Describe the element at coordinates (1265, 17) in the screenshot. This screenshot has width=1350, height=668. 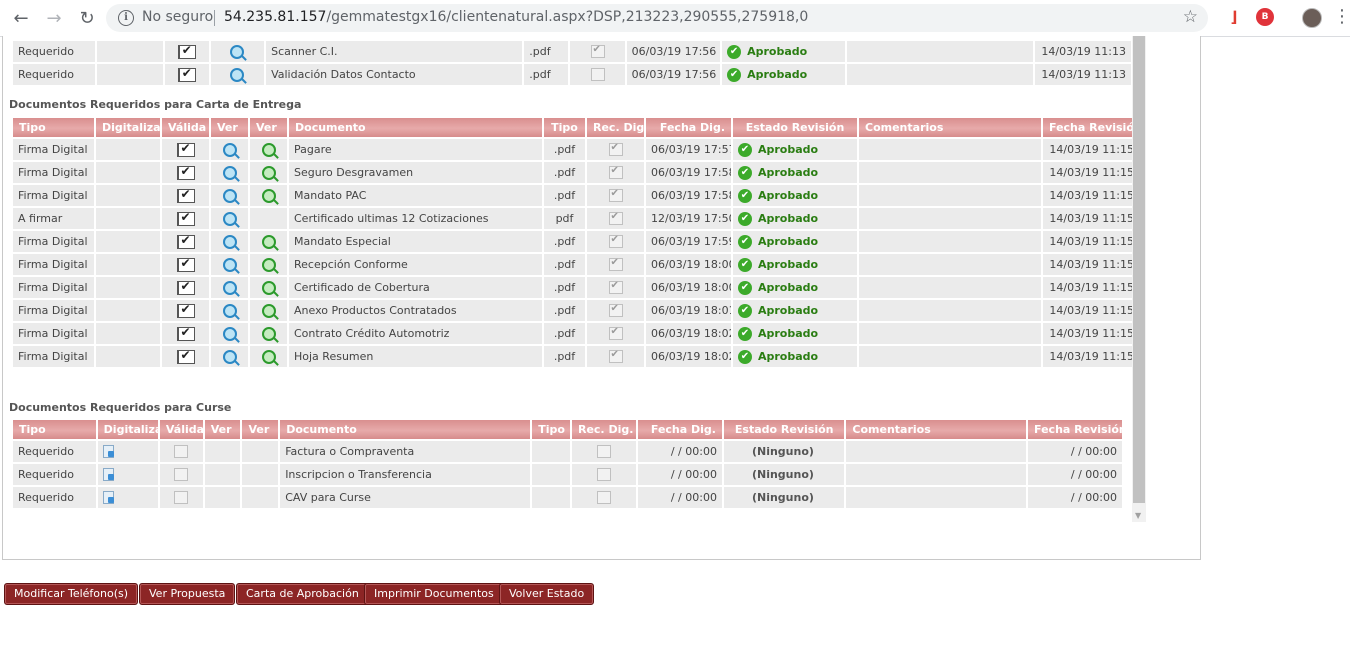
I see `extension-icon: B` at that location.